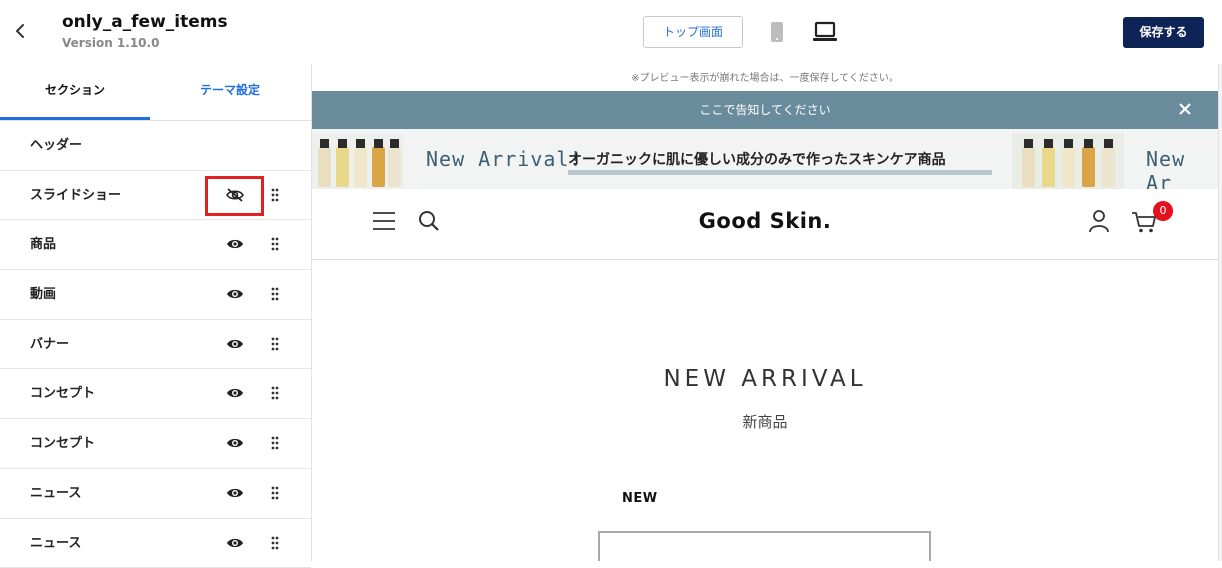  Describe the element at coordinates (1185, 109) in the screenshot. I see `close-icon` at that location.